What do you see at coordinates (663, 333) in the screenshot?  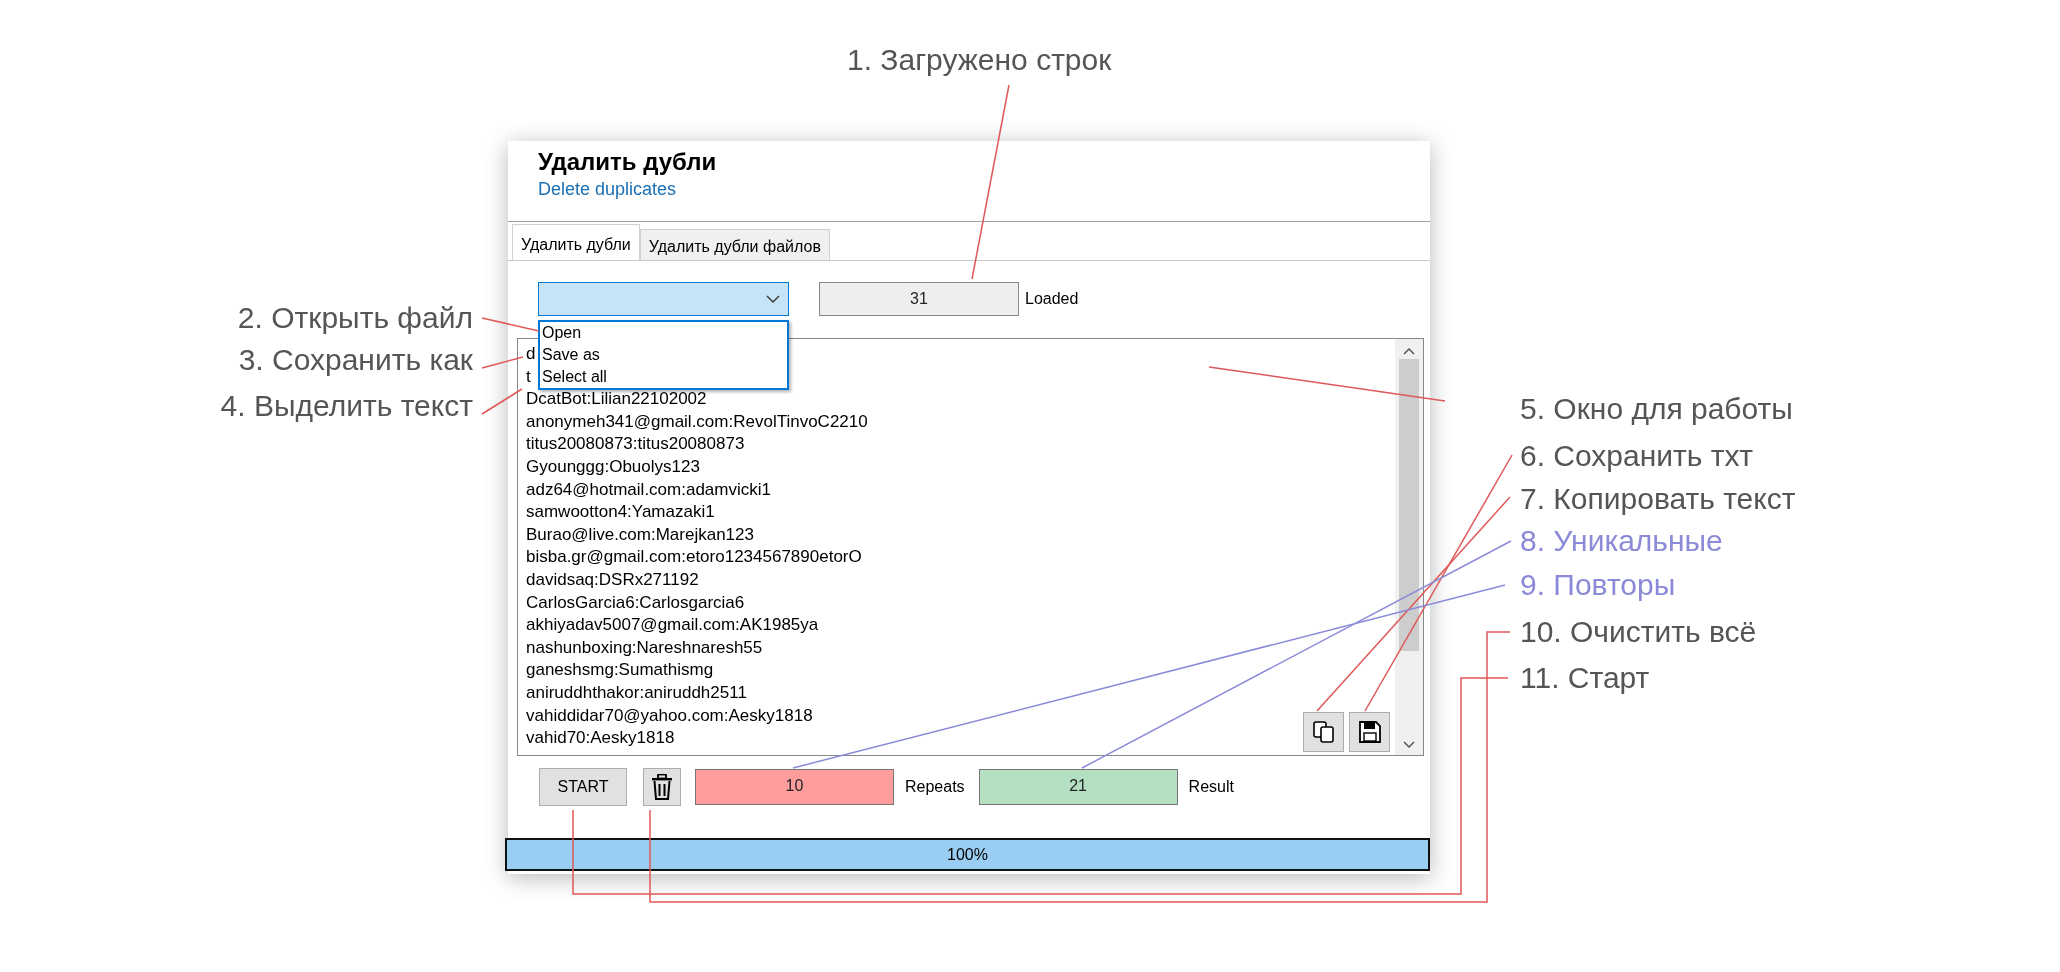 I see `menu-item: Open` at bounding box center [663, 333].